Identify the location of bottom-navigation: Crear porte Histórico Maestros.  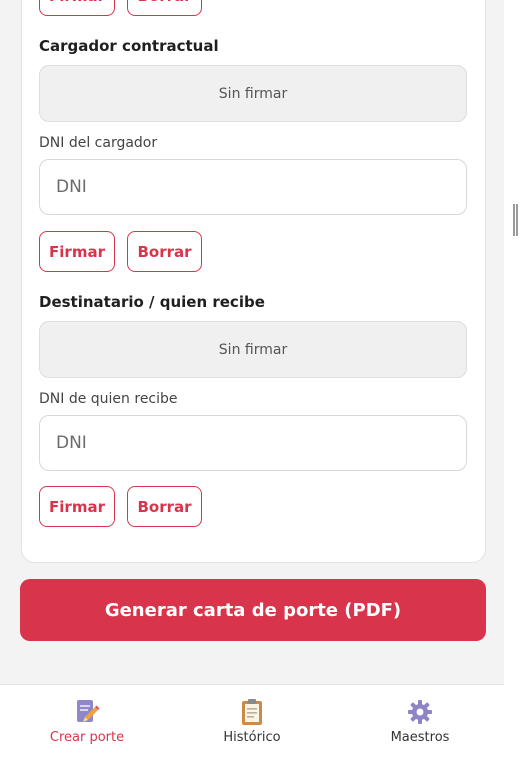
(252, 723).